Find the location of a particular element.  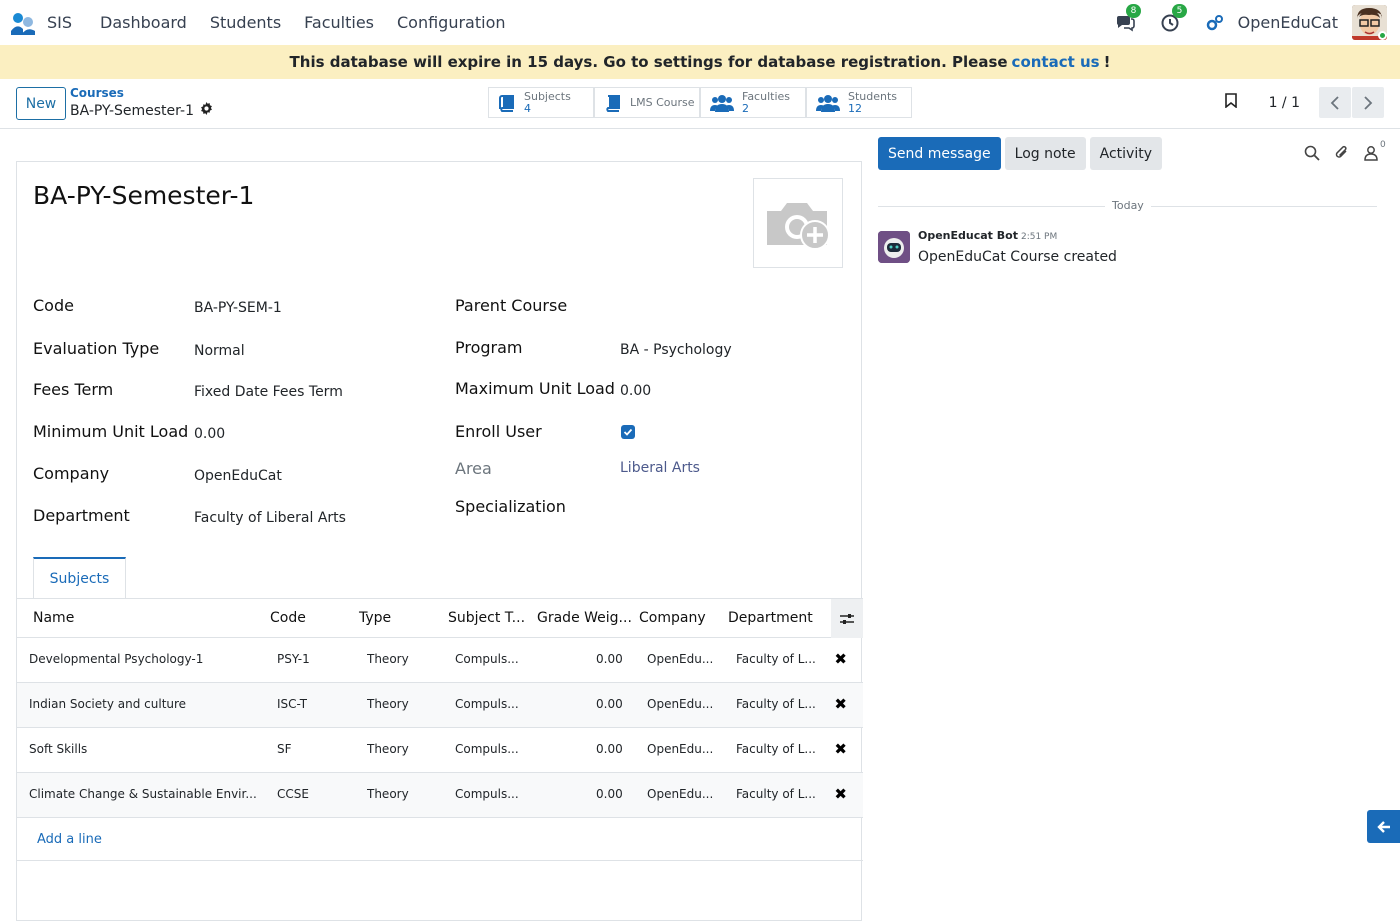

row-code: CCSE is located at coordinates (293, 794).